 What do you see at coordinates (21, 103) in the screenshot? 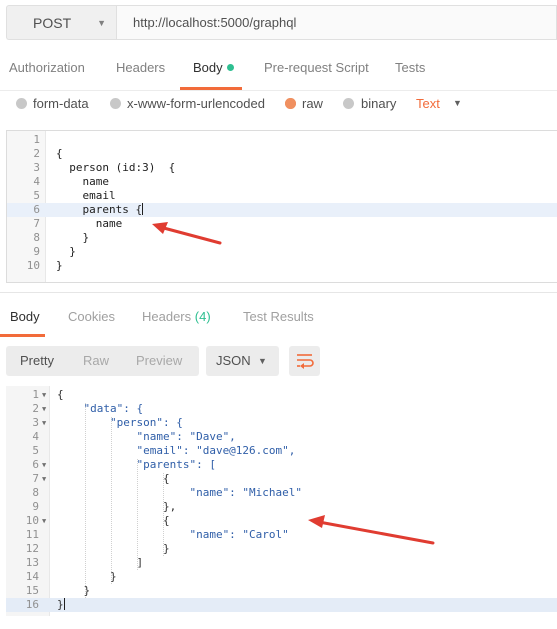
I see `radio-form-data` at bounding box center [21, 103].